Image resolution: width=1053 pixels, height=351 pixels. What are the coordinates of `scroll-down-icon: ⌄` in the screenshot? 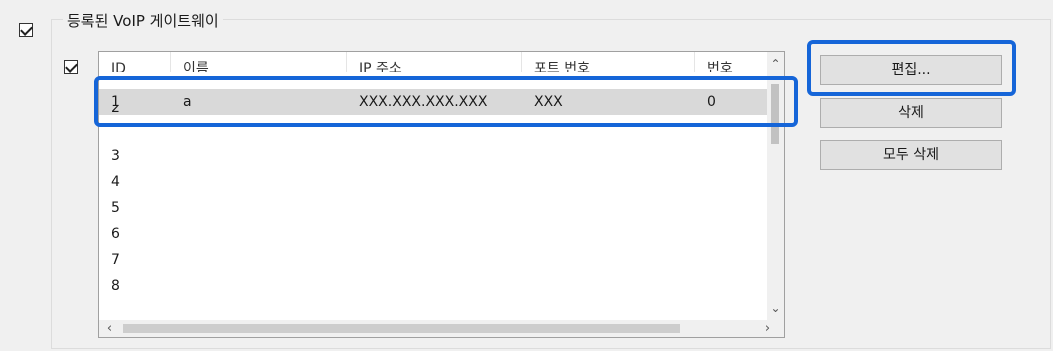 It's located at (775, 308).